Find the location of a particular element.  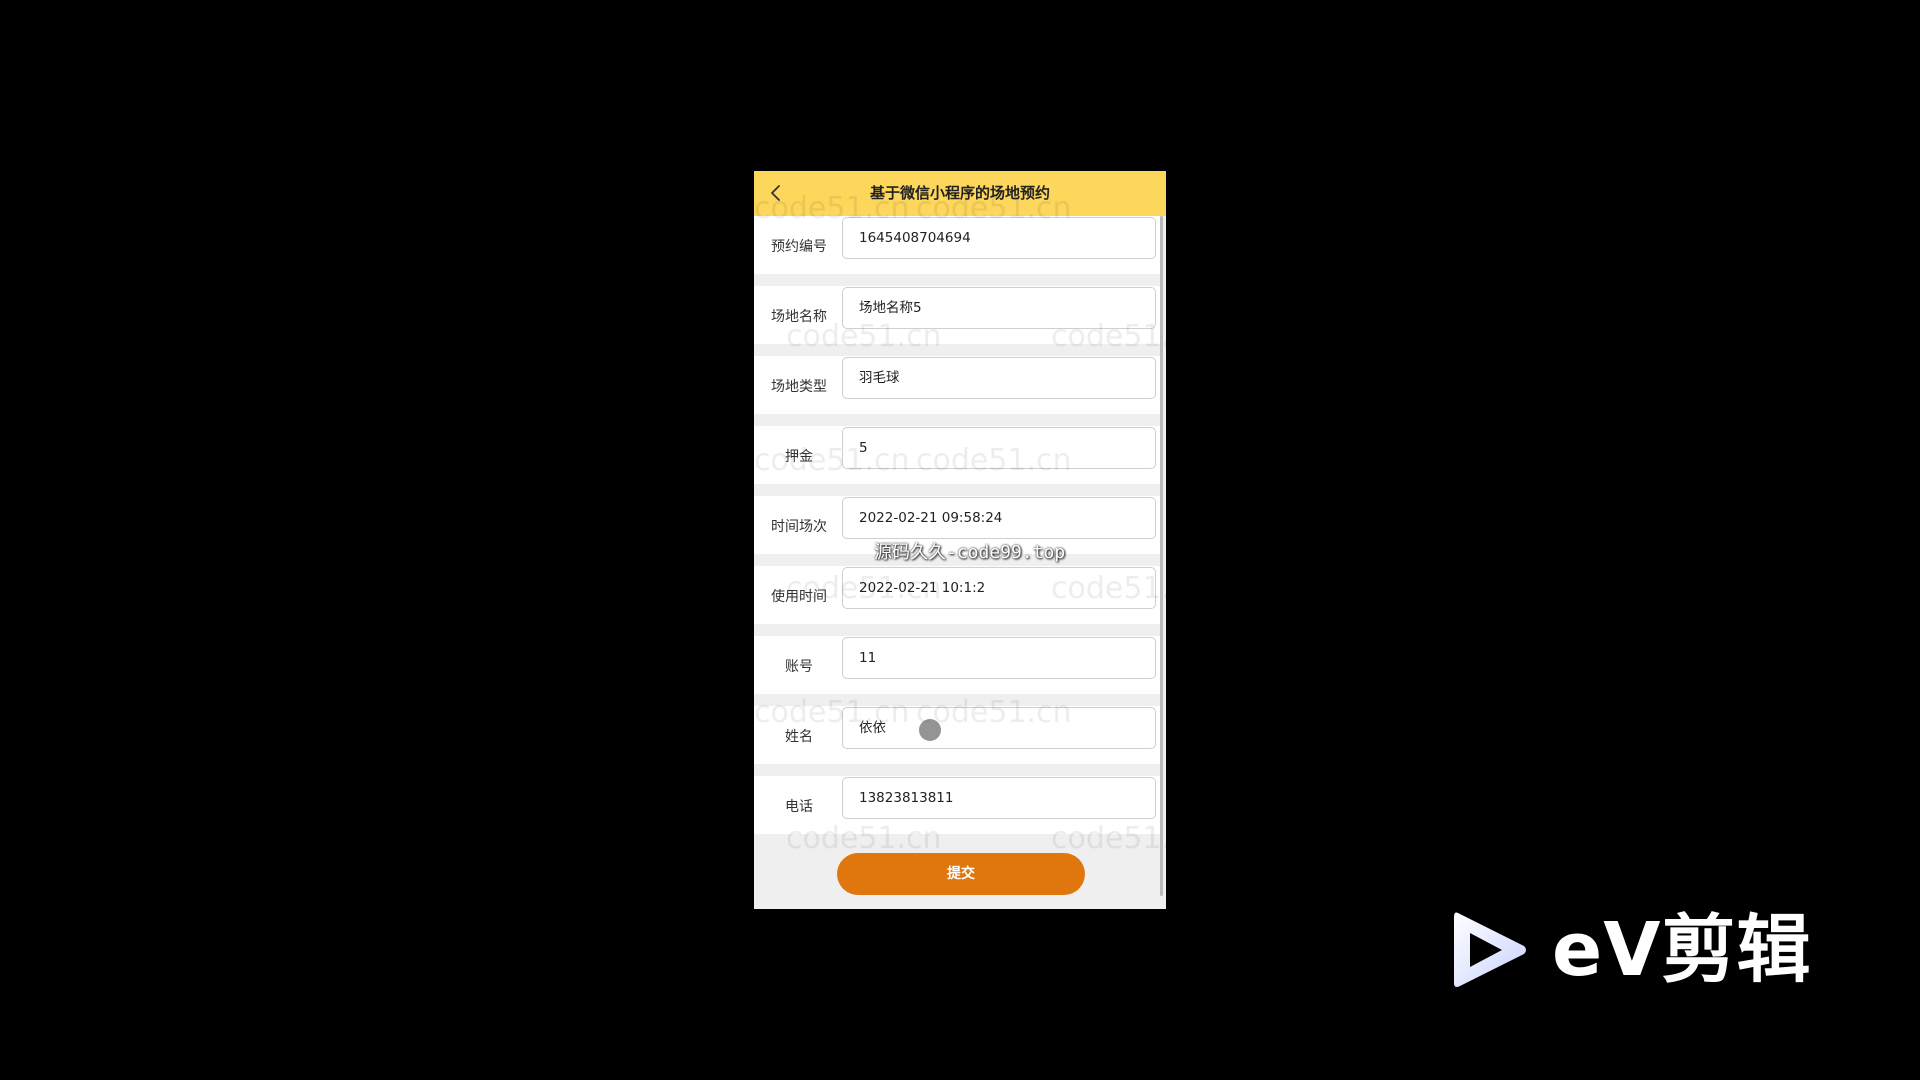

time-slot-input: 2022-02-21 09:58:24 is located at coordinates (999, 518).